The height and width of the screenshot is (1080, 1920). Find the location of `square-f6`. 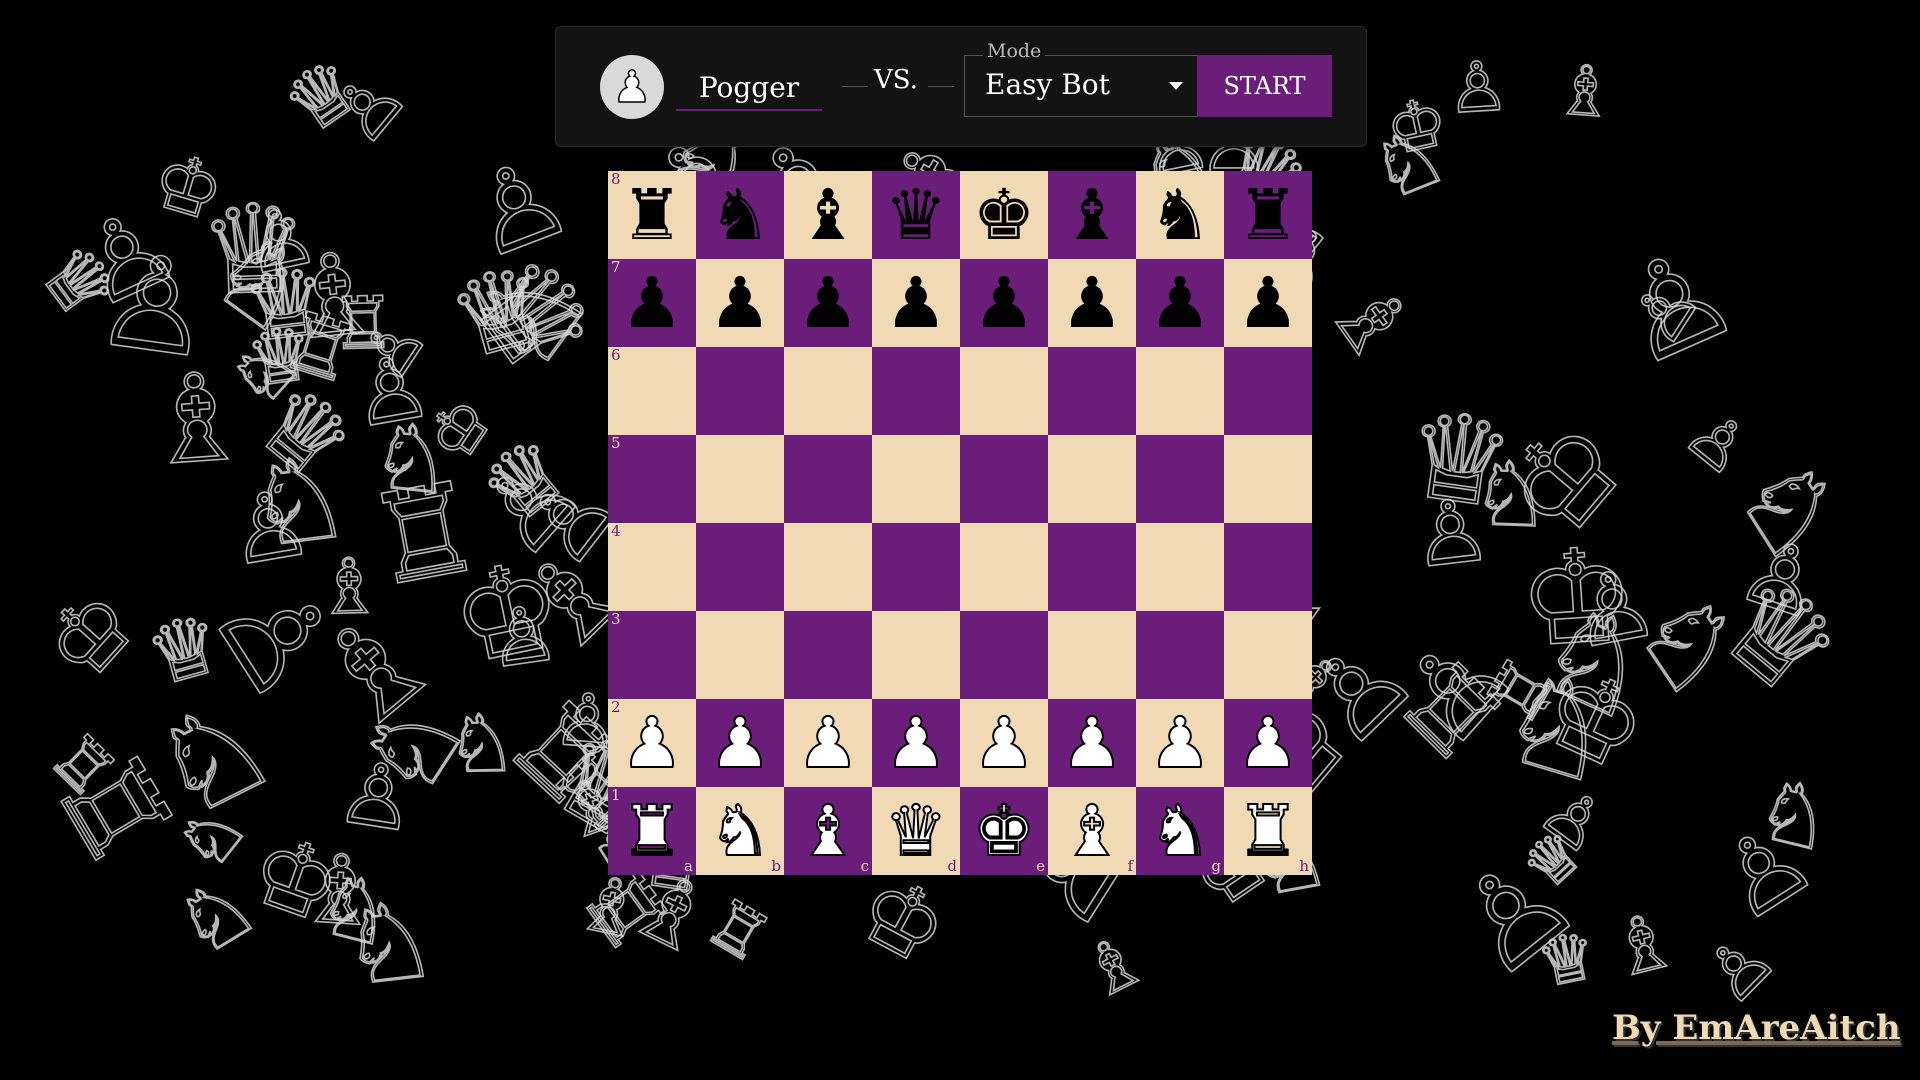

square-f6 is located at coordinates (1092, 391).